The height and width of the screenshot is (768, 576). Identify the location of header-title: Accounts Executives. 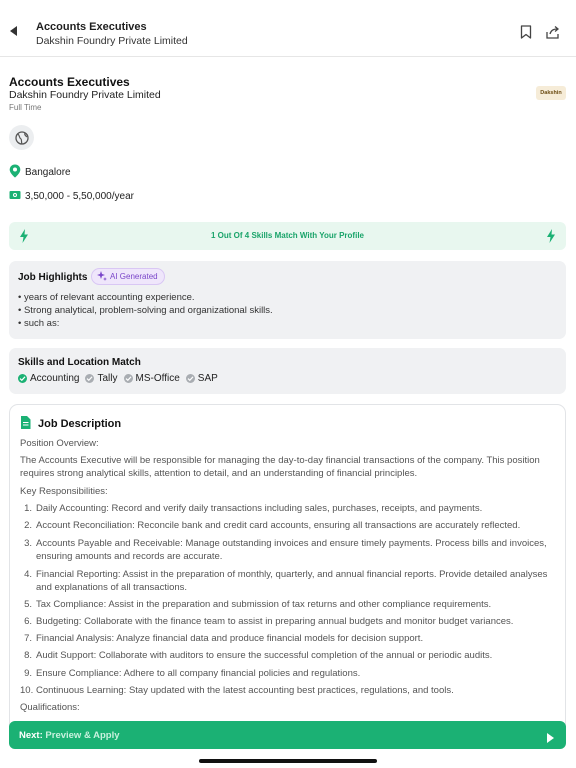
(91, 27).